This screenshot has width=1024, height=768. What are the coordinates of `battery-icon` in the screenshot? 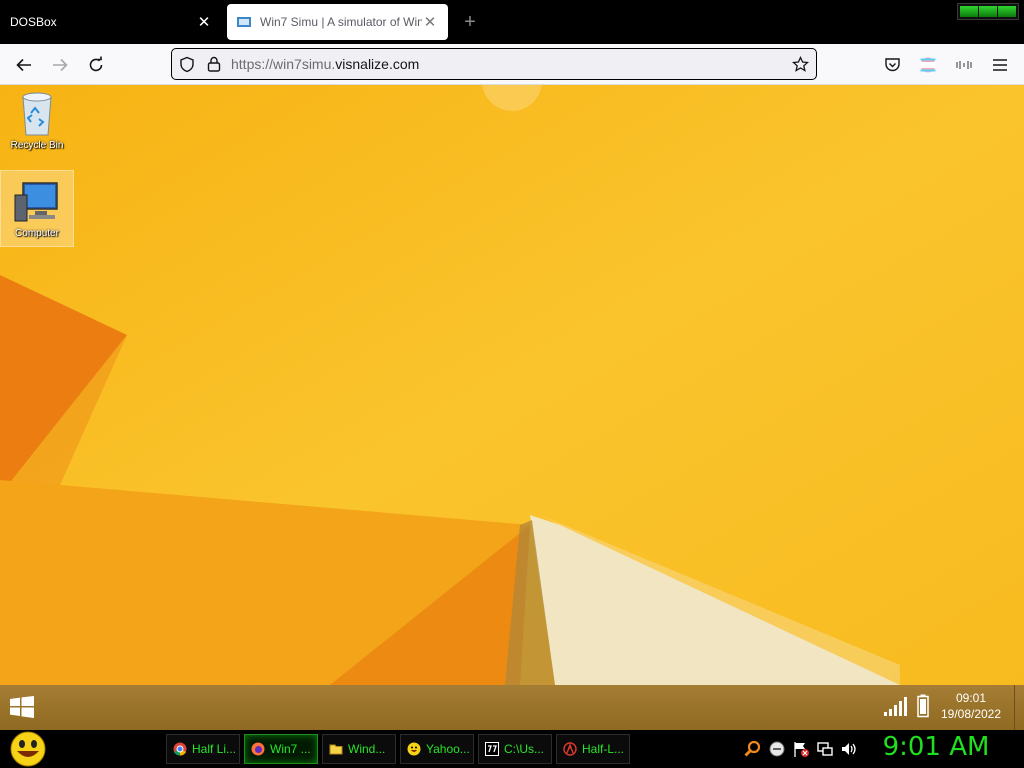 It's located at (923, 706).